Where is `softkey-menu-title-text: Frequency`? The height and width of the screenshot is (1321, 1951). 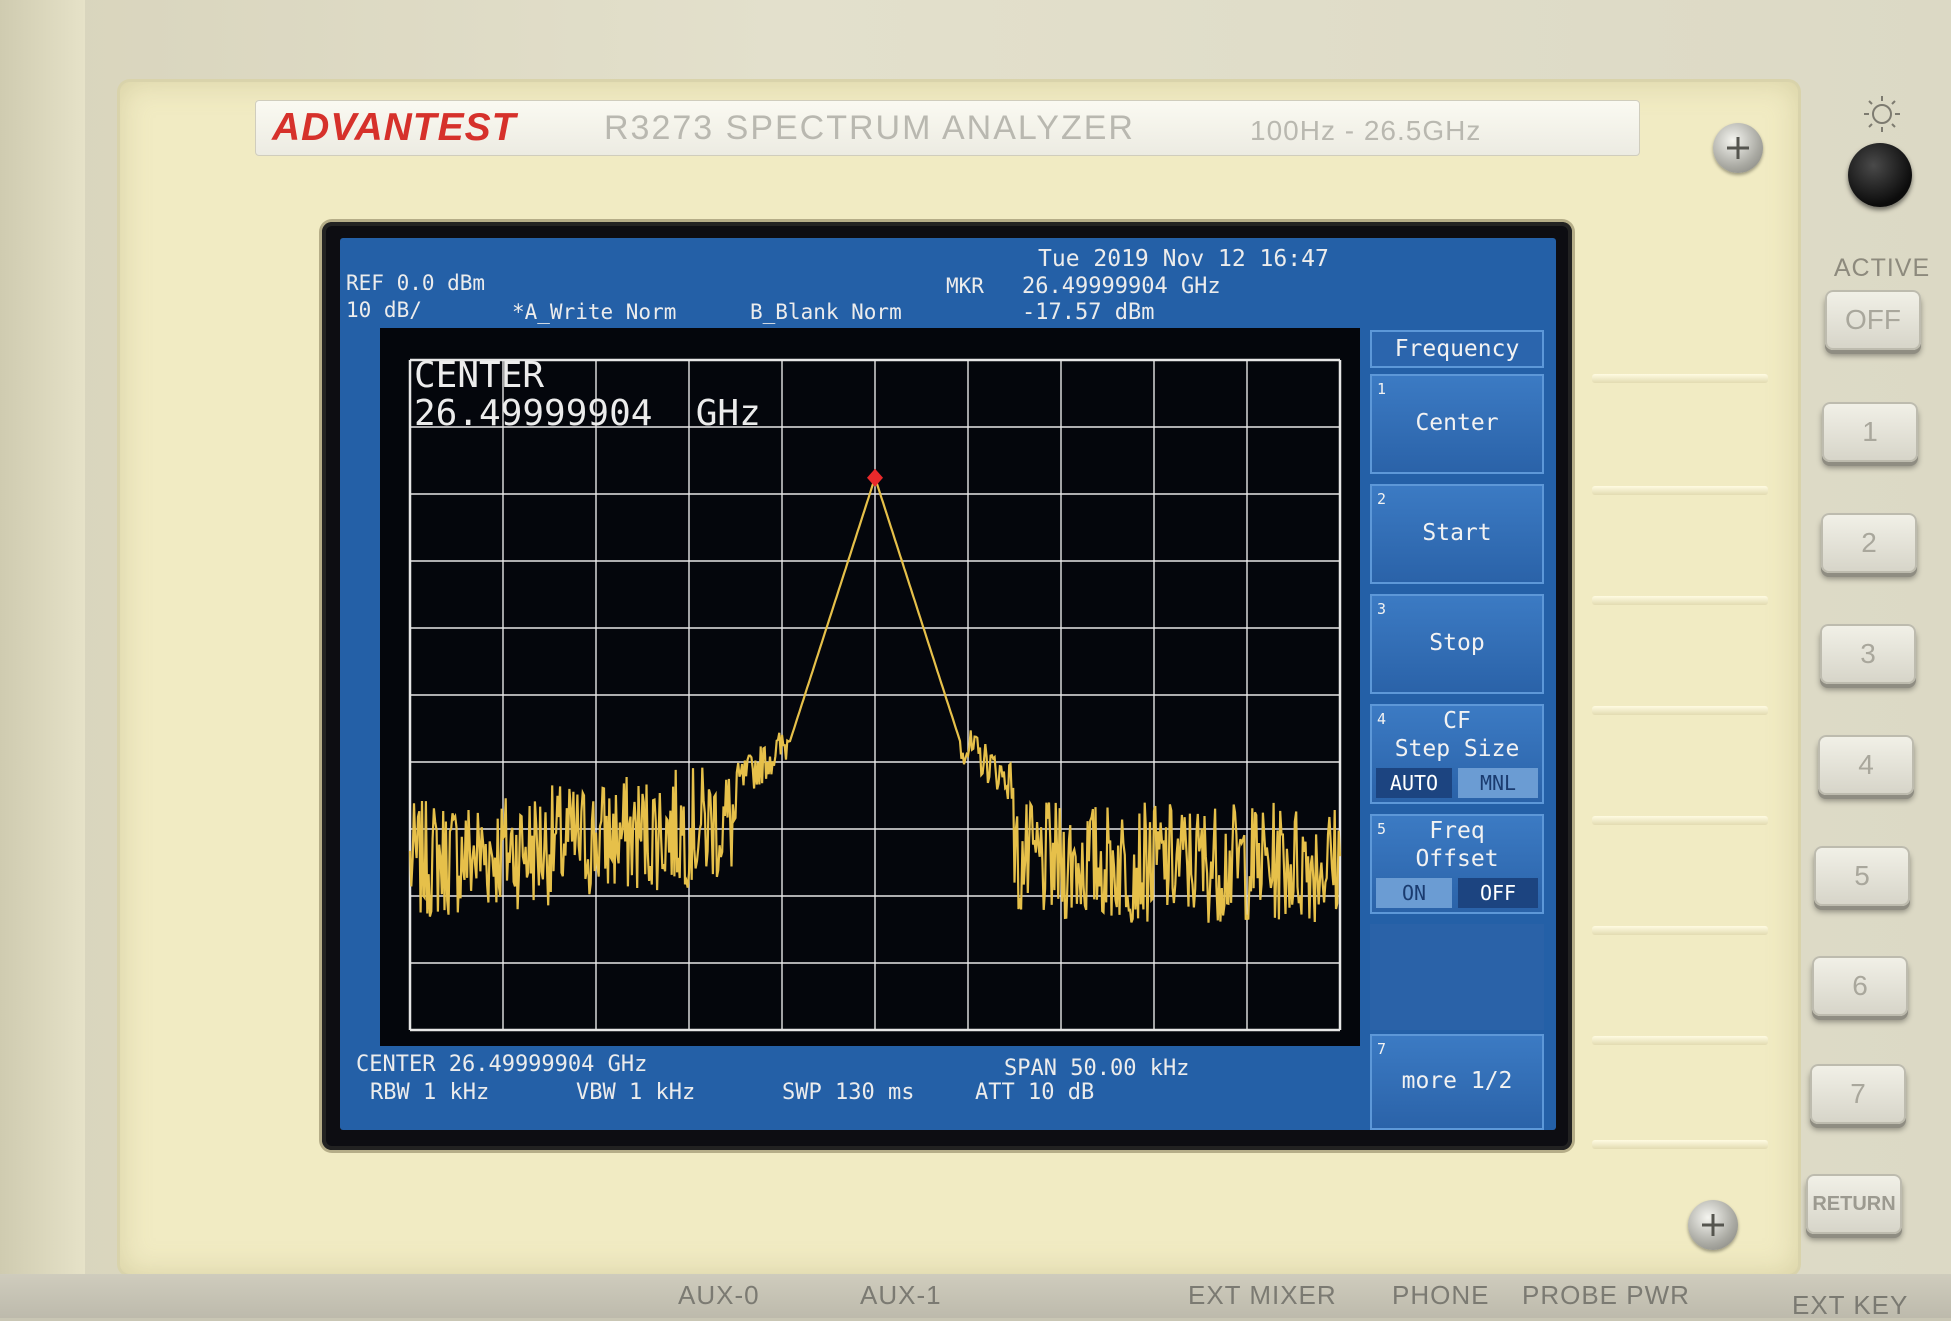 softkey-menu-title-text: Frequency is located at coordinates (1457, 349).